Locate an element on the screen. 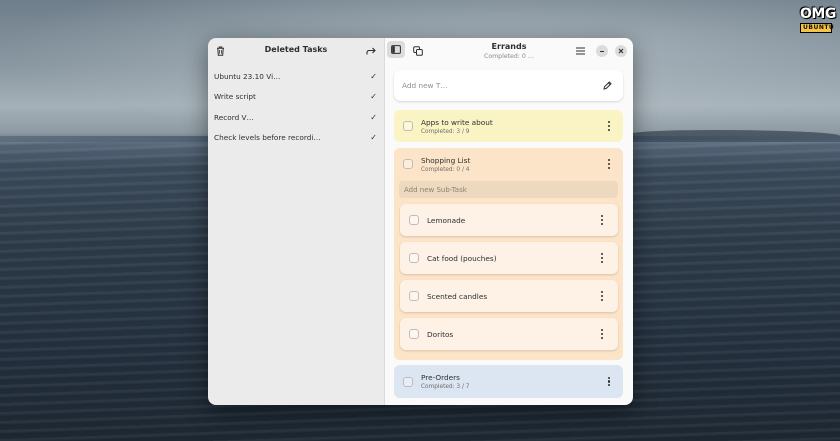  task-card: Pre-Orders Completed: 3 / 7 is located at coordinates (508, 381).